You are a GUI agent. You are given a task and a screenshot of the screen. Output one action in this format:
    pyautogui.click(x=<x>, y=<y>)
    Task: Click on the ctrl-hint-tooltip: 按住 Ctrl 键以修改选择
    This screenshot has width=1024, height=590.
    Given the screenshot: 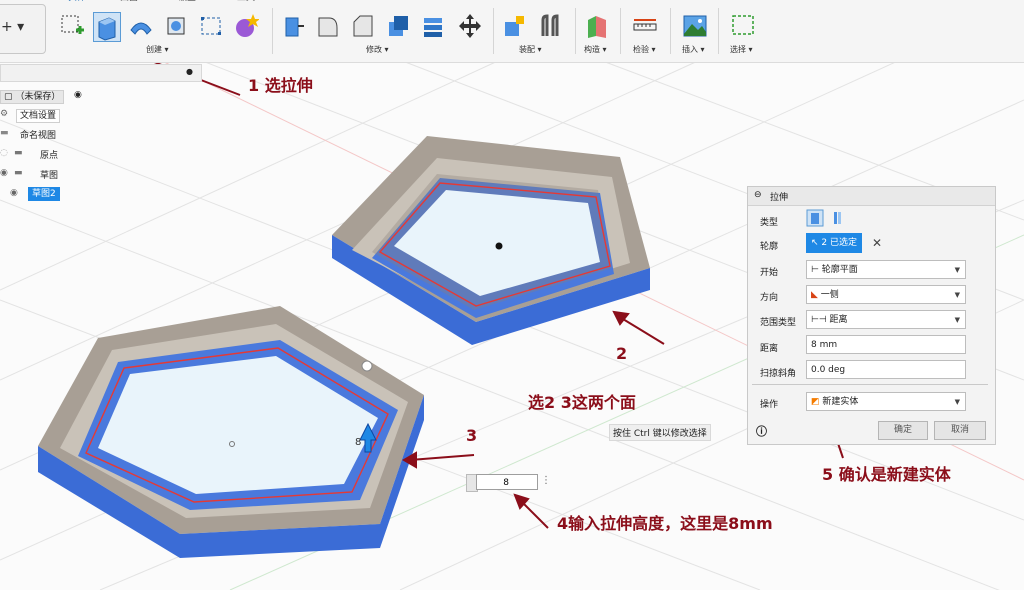 What is the action you would take?
    pyautogui.click(x=660, y=432)
    